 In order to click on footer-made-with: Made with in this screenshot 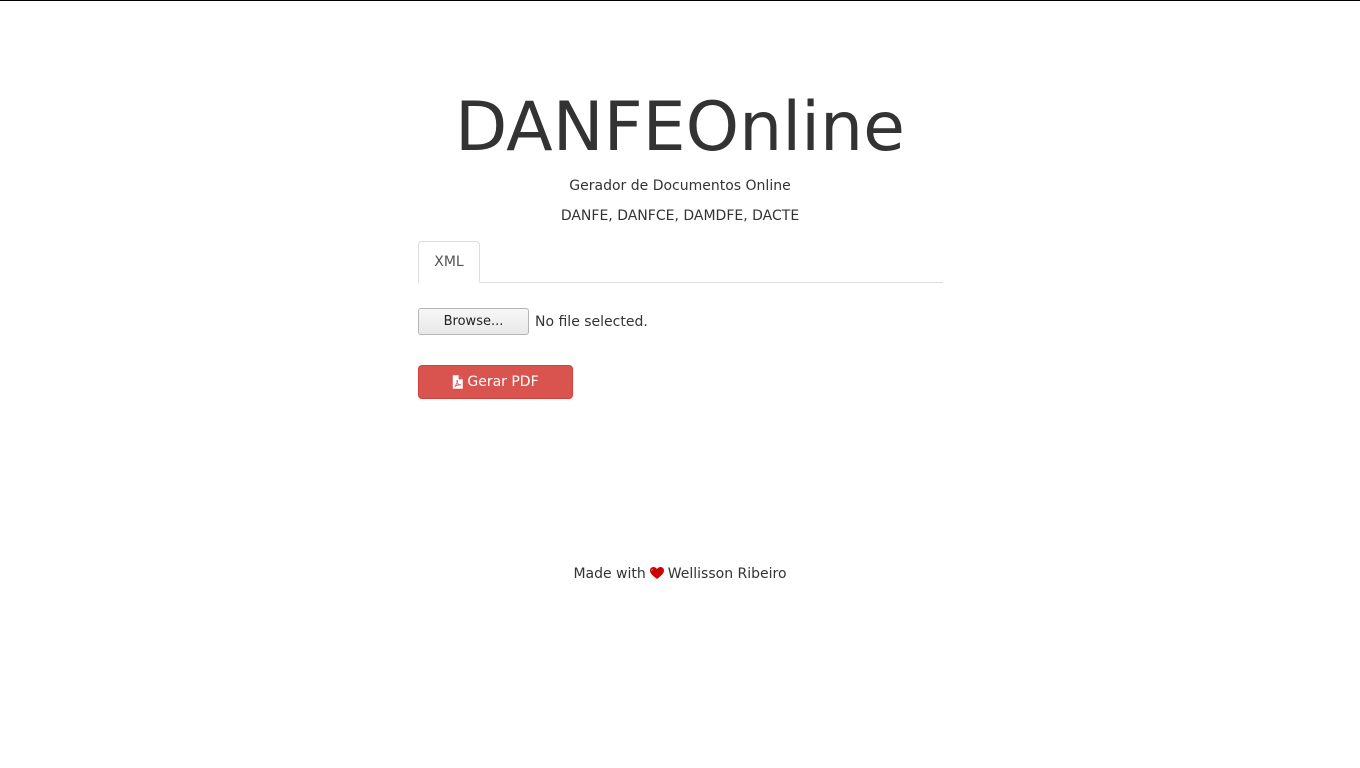, I will do `click(609, 574)`.